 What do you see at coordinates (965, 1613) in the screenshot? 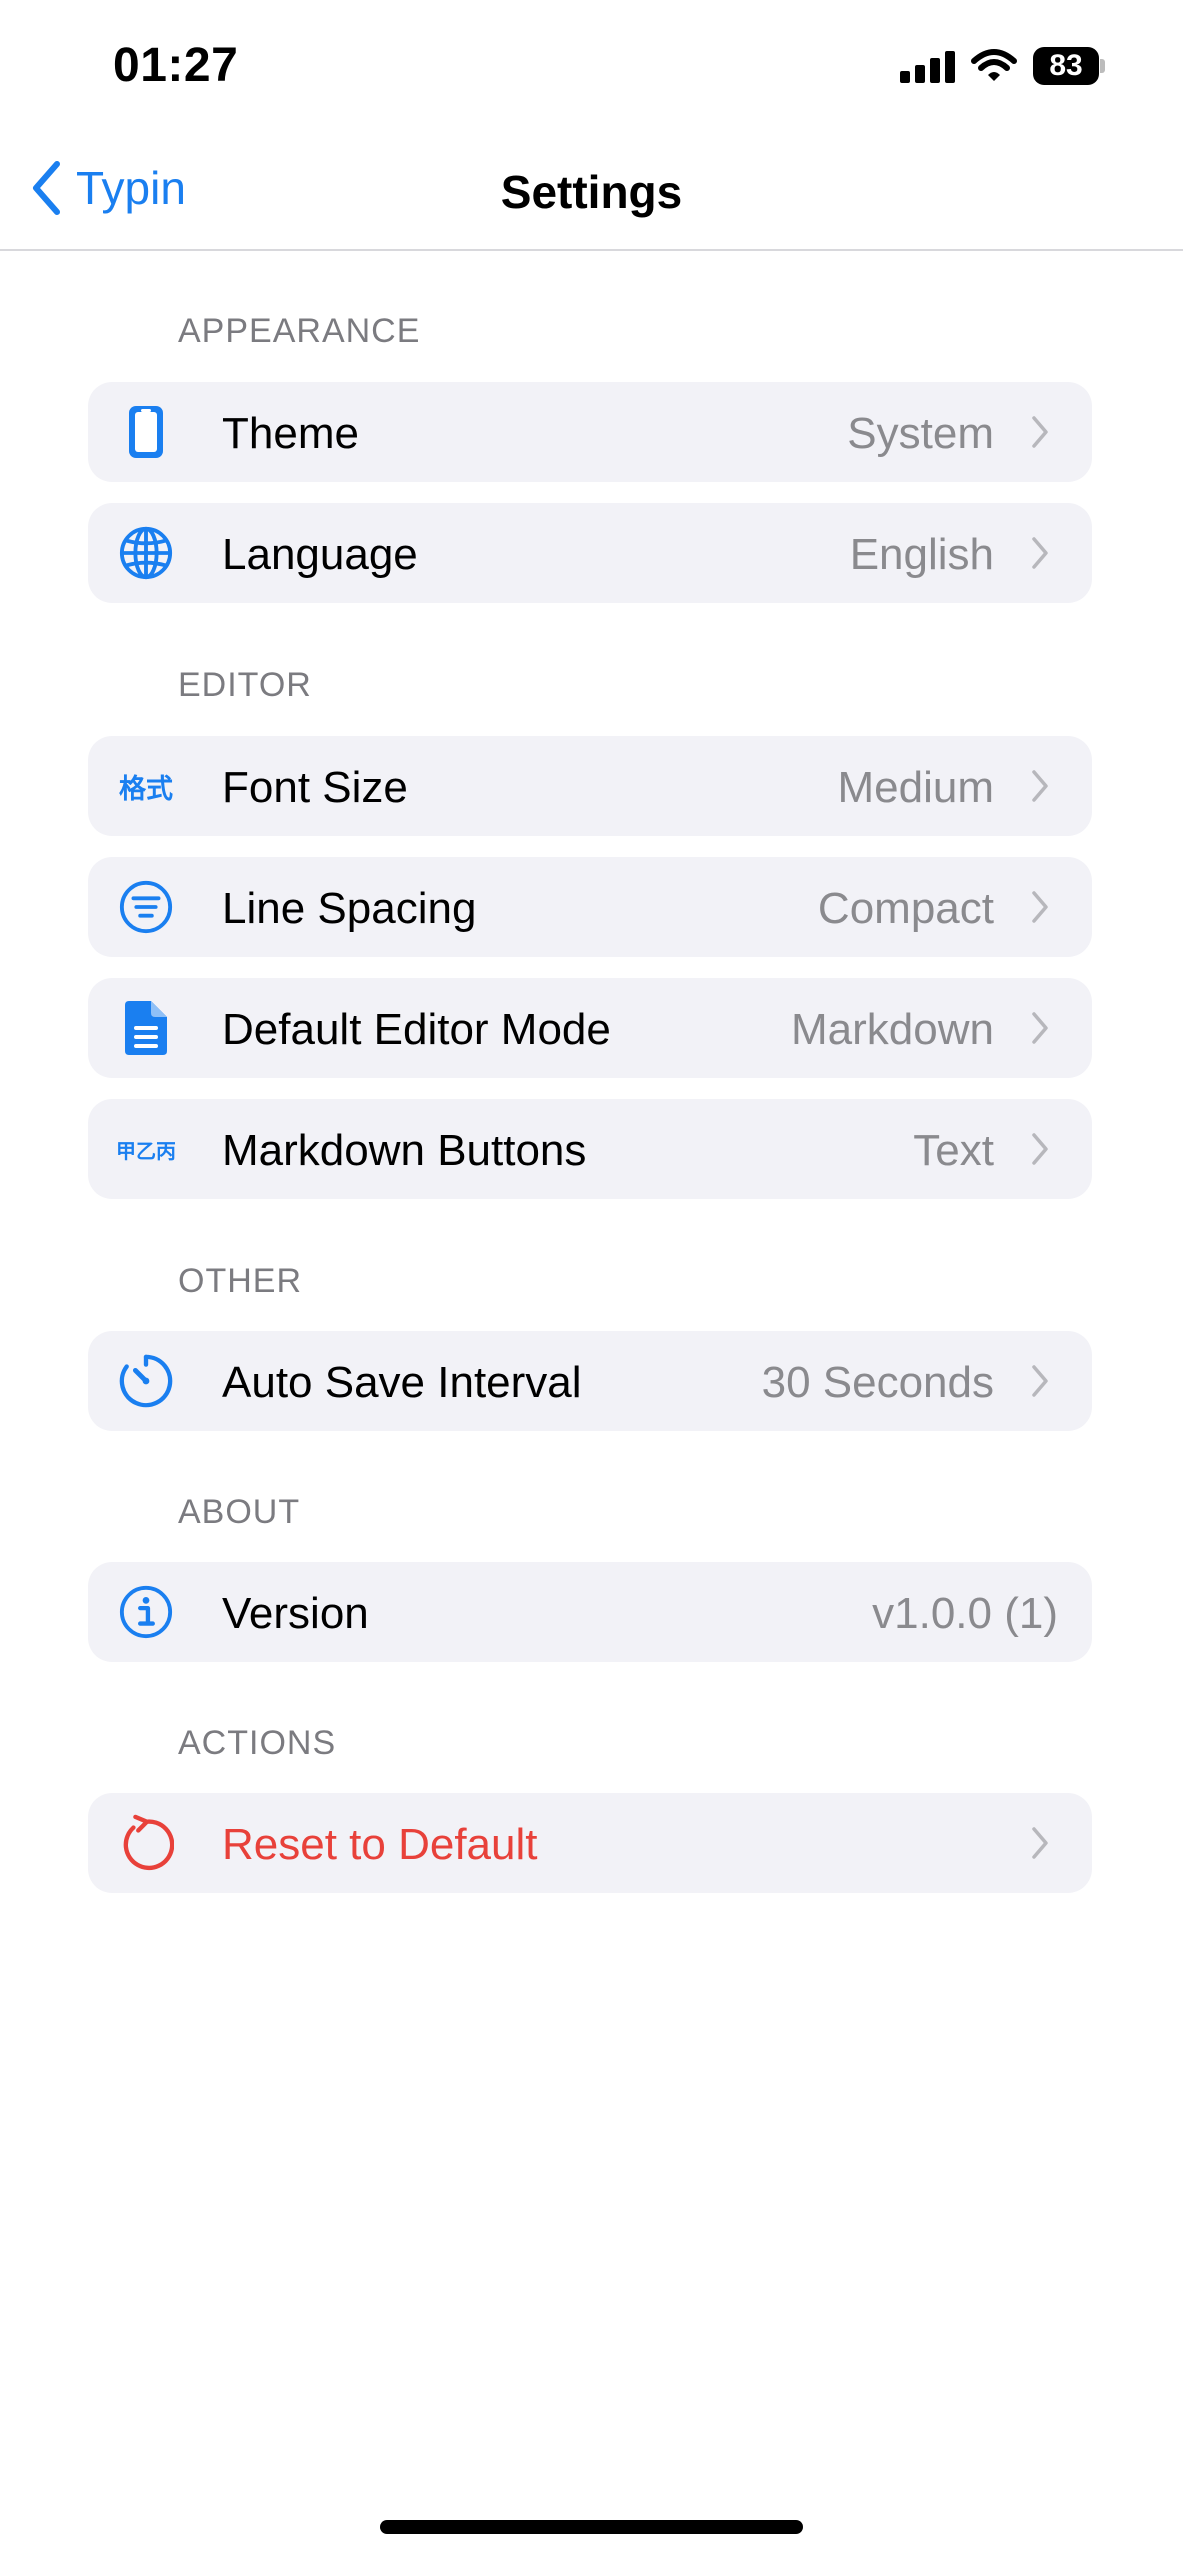
I see `row-value: v1.0.0 (1)` at bounding box center [965, 1613].